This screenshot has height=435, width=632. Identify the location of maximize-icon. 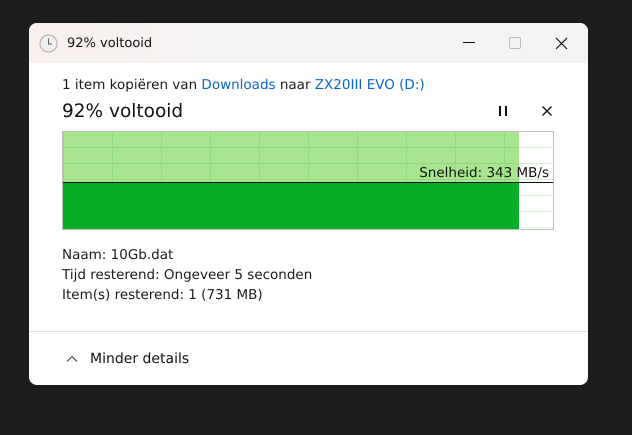
(515, 43).